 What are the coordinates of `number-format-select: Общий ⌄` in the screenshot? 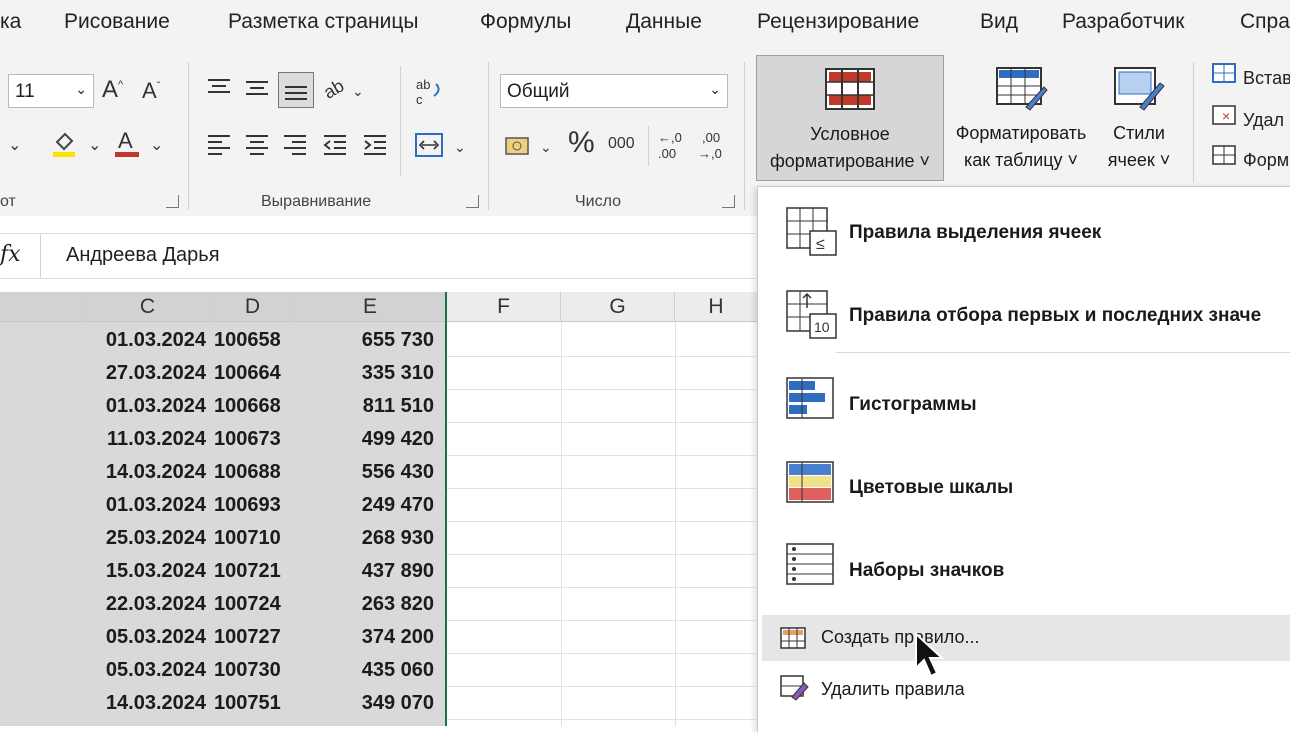 It's located at (614, 91).